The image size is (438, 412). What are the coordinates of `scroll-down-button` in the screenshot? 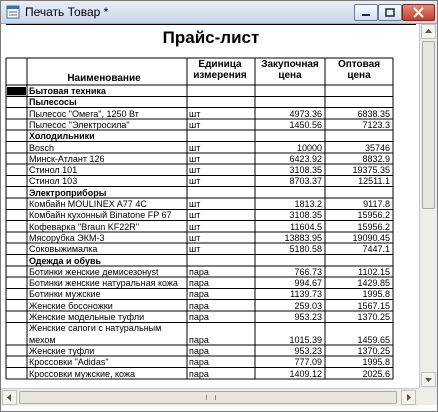 It's located at (428, 379).